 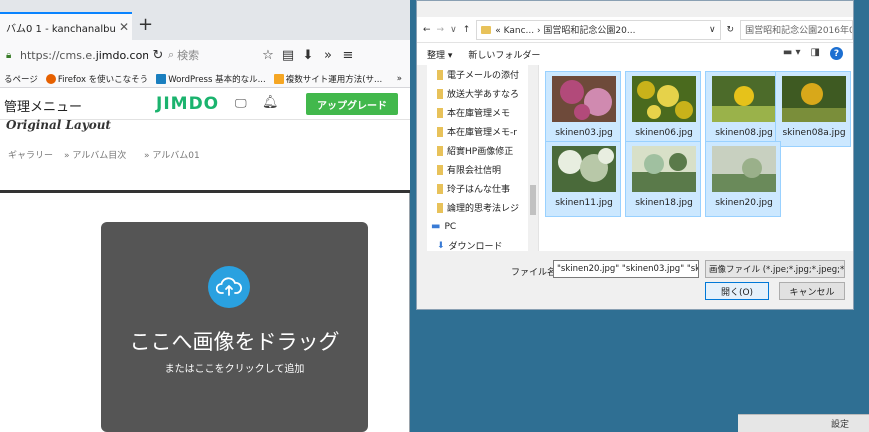 What do you see at coordinates (441, 30) in the screenshot?
I see `forward-icon: →` at bounding box center [441, 30].